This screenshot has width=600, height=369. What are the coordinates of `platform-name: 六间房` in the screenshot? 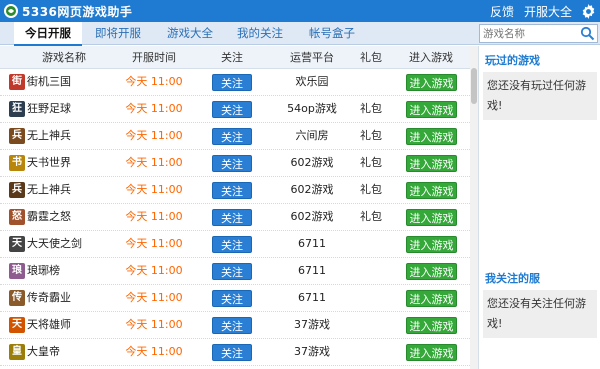 It's located at (312, 135).